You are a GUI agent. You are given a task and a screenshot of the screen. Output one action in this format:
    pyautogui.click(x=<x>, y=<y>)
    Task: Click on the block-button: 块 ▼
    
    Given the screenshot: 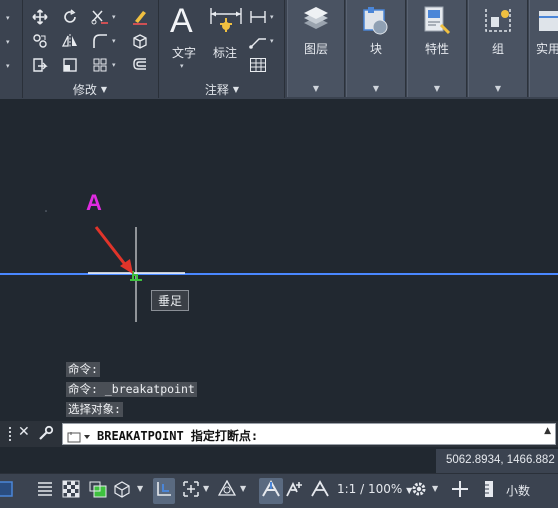 What is the action you would take?
    pyautogui.click(x=376, y=48)
    